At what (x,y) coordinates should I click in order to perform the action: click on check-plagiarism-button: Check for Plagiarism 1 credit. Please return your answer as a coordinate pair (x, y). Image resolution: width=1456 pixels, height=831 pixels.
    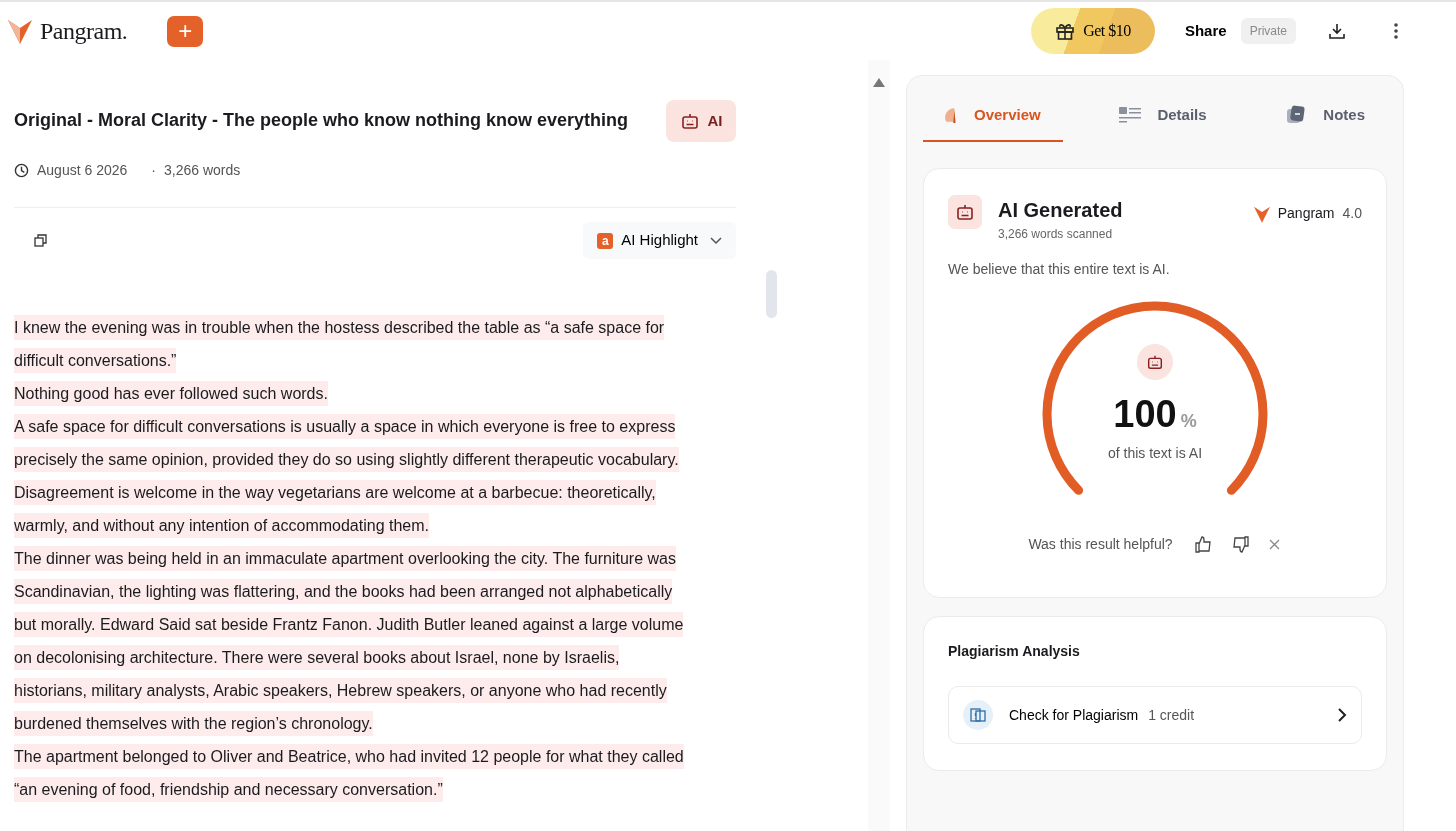
    Looking at the image, I should click on (1155, 715).